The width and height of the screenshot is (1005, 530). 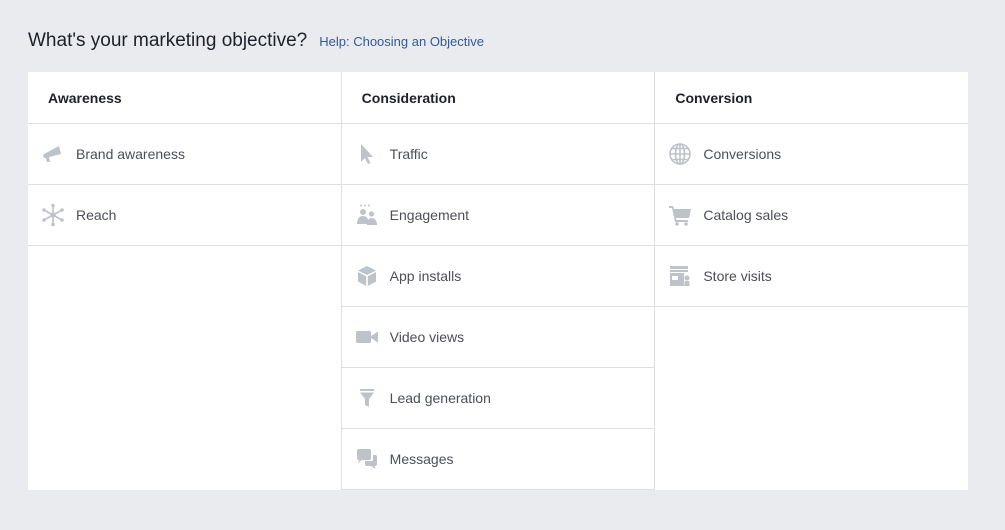 I want to click on column-header-awareness: Awareness, so click(x=184, y=98).